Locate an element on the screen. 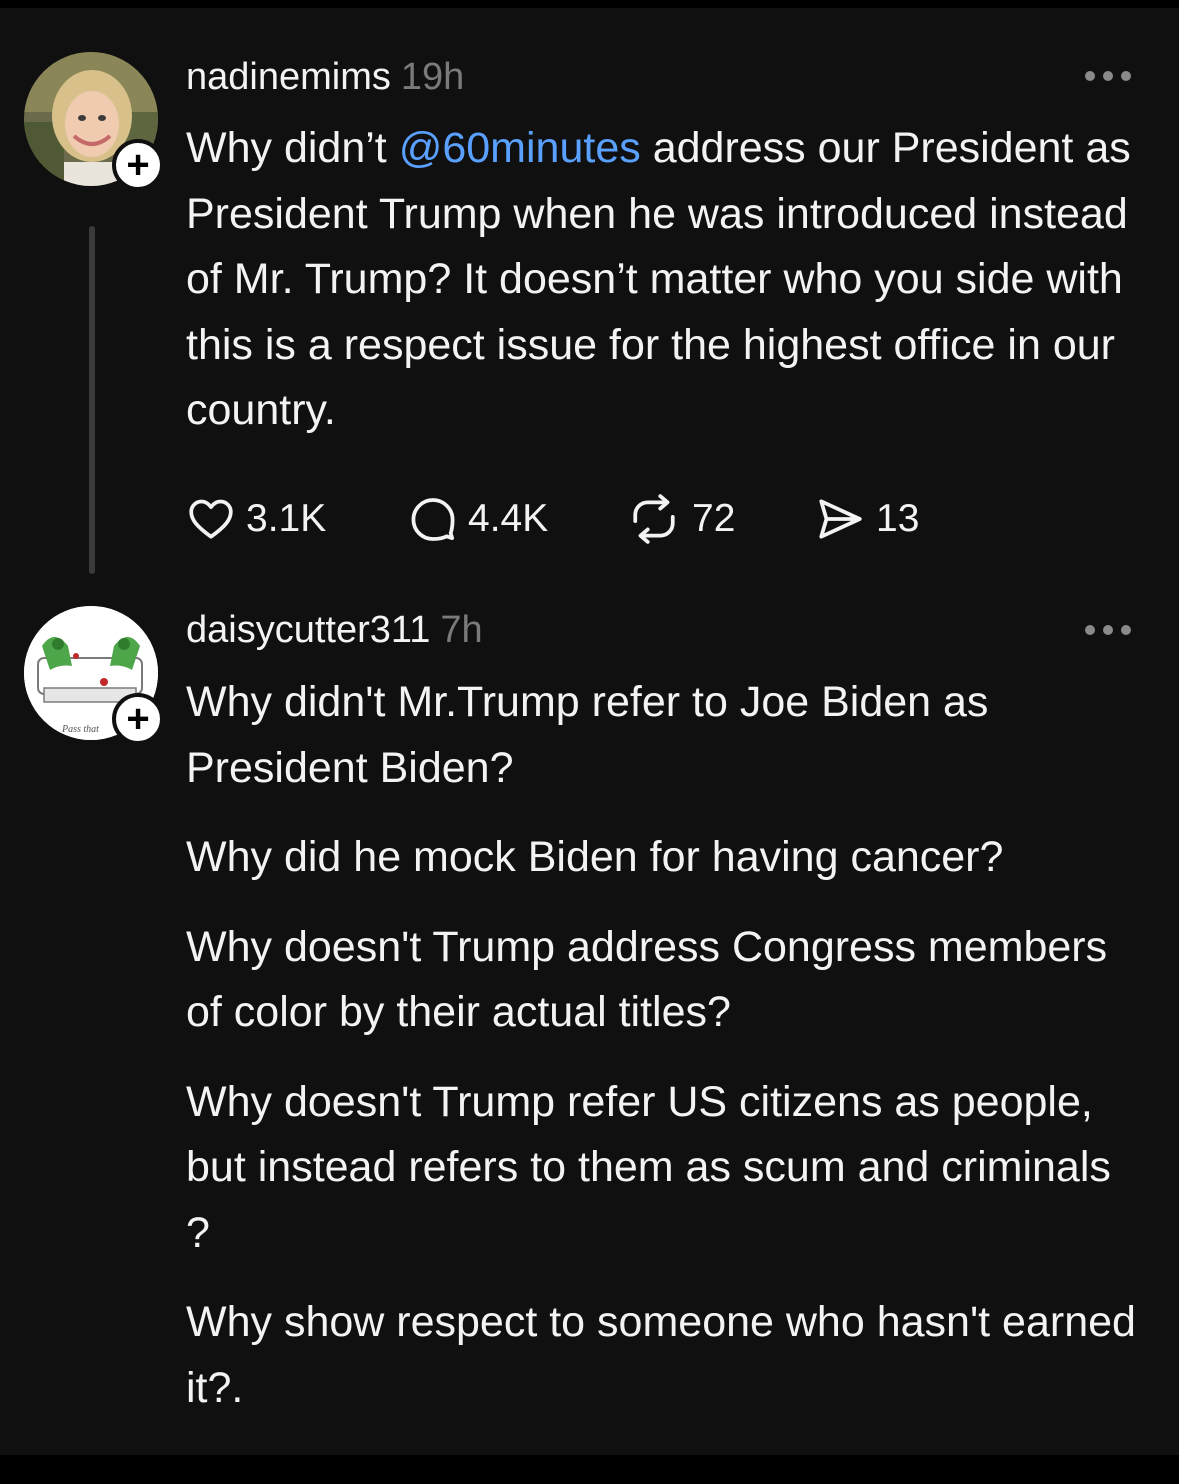  post-paragraph: Why did he mock Biden for having cancer? is located at coordinates (595, 857).